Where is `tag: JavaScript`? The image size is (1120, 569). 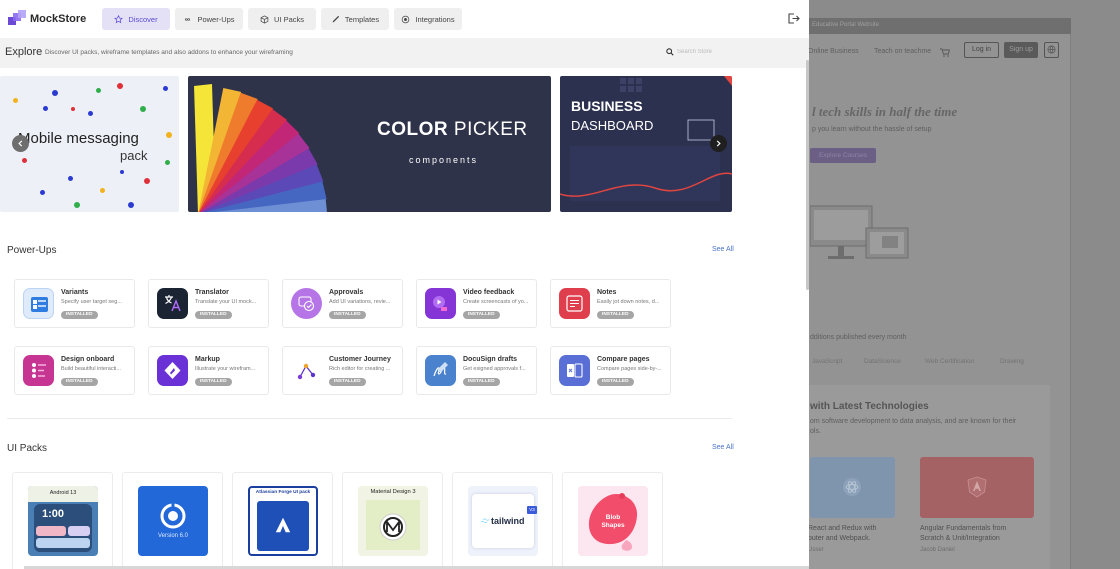 tag: JavaScript is located at coordinates (827, 361).